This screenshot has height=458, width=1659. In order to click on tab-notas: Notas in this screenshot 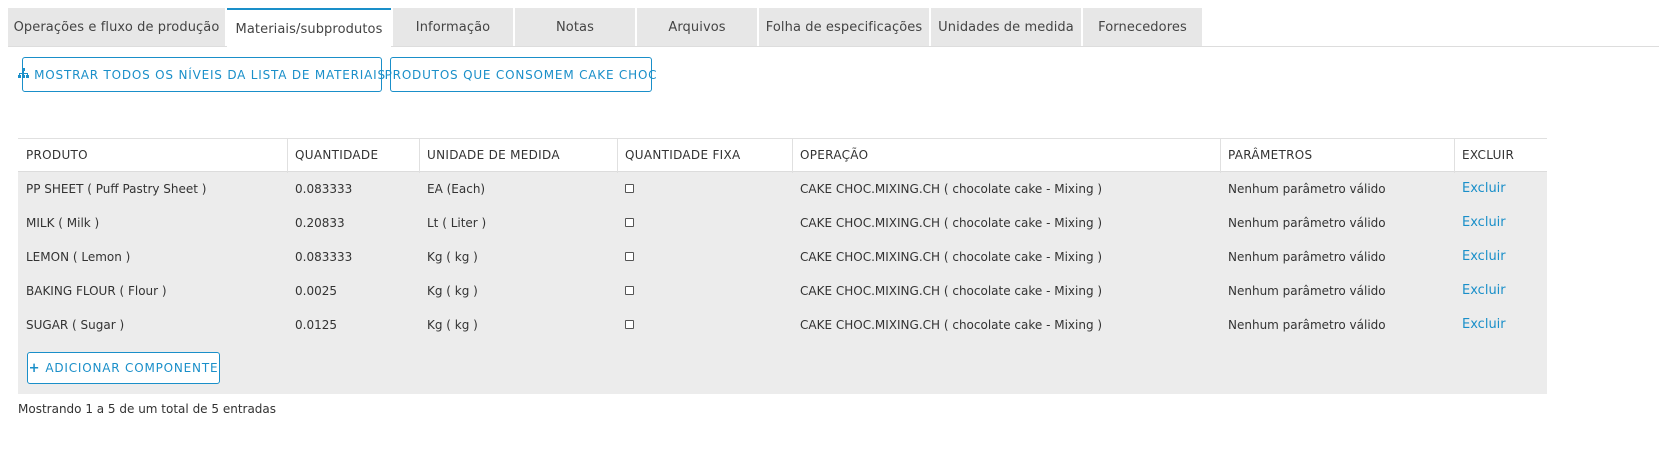, I will do `click(575, 27)`.